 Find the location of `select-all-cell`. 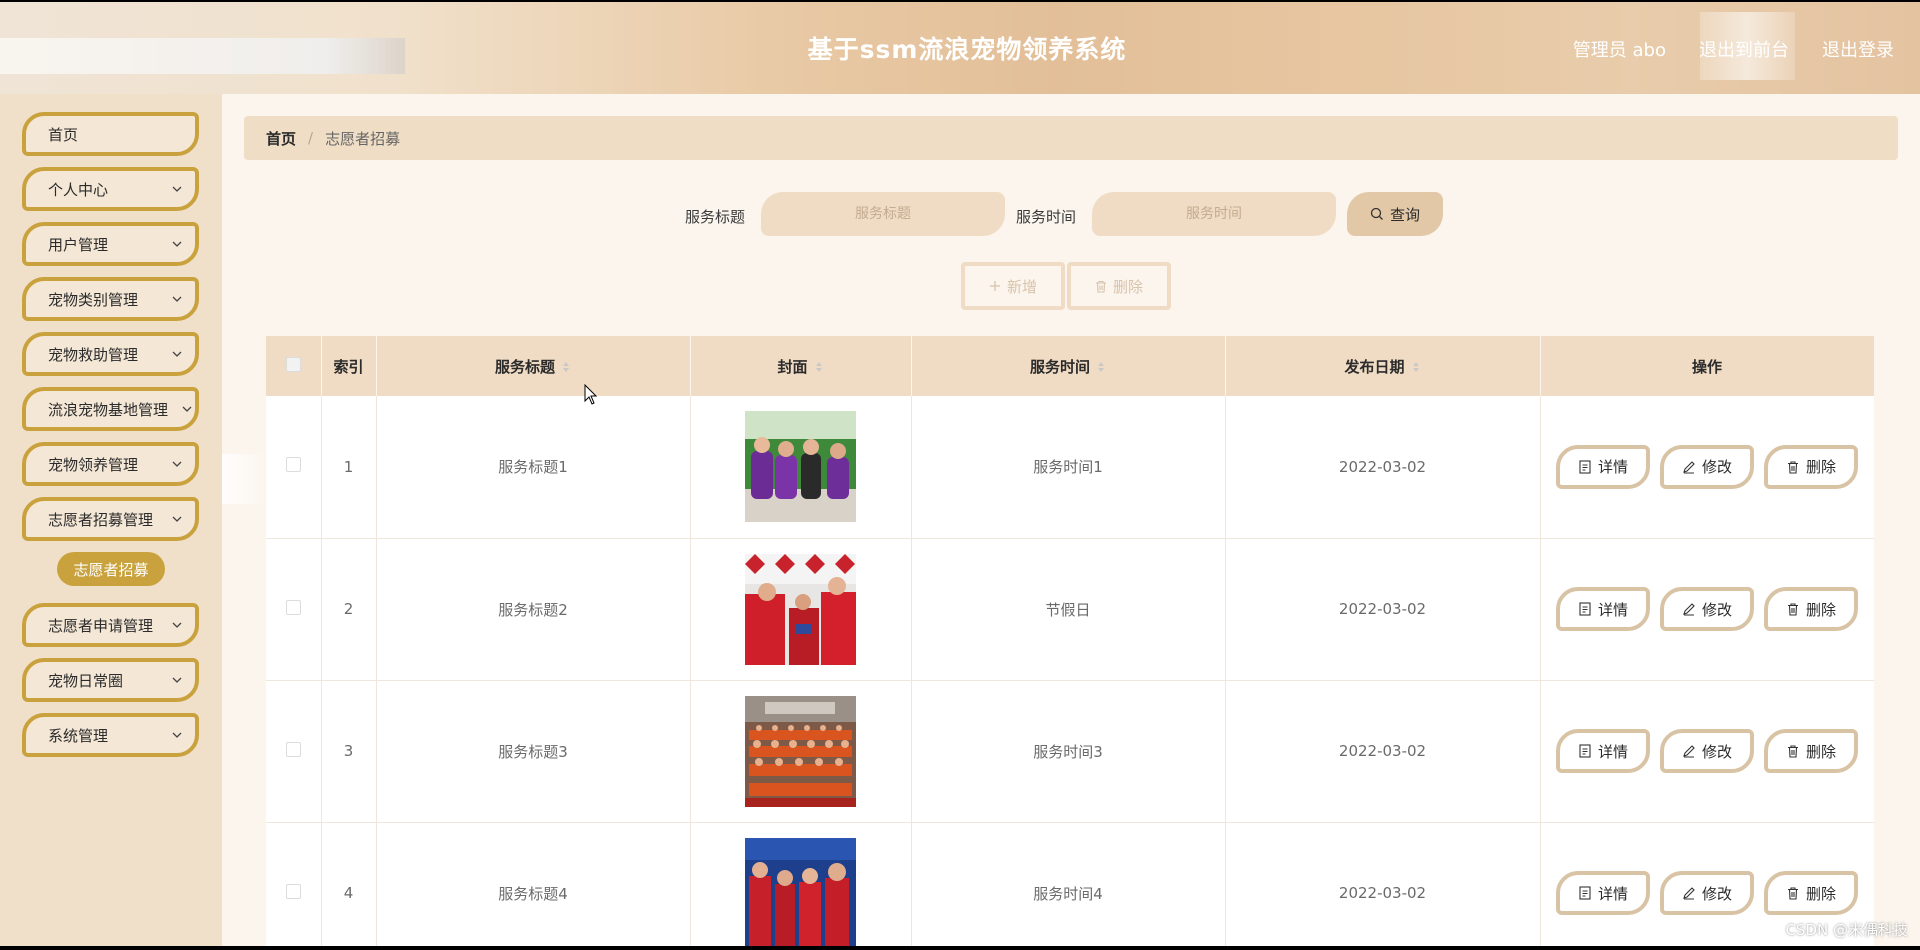

select-all-cell is located at coordinates (294, 366).